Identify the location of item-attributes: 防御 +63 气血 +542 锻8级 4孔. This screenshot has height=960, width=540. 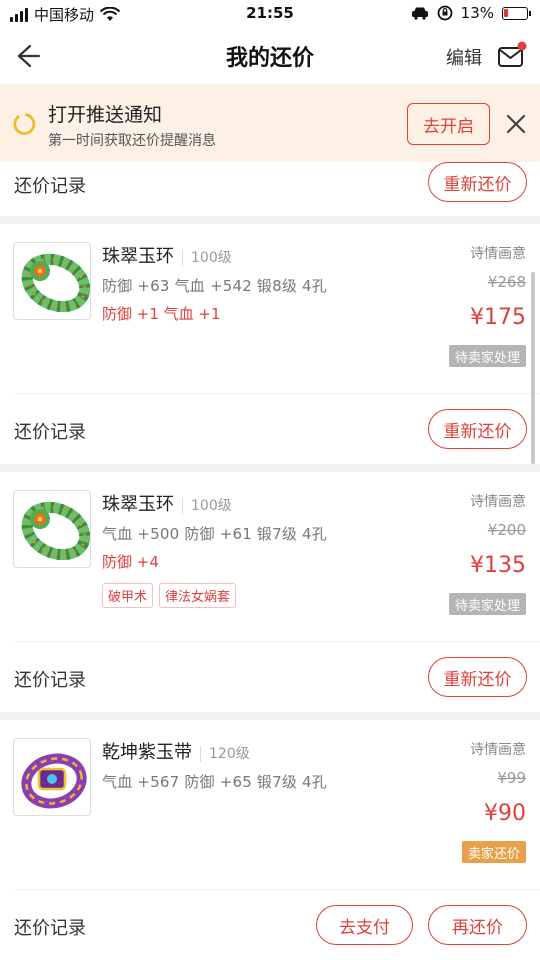
(214, 286).